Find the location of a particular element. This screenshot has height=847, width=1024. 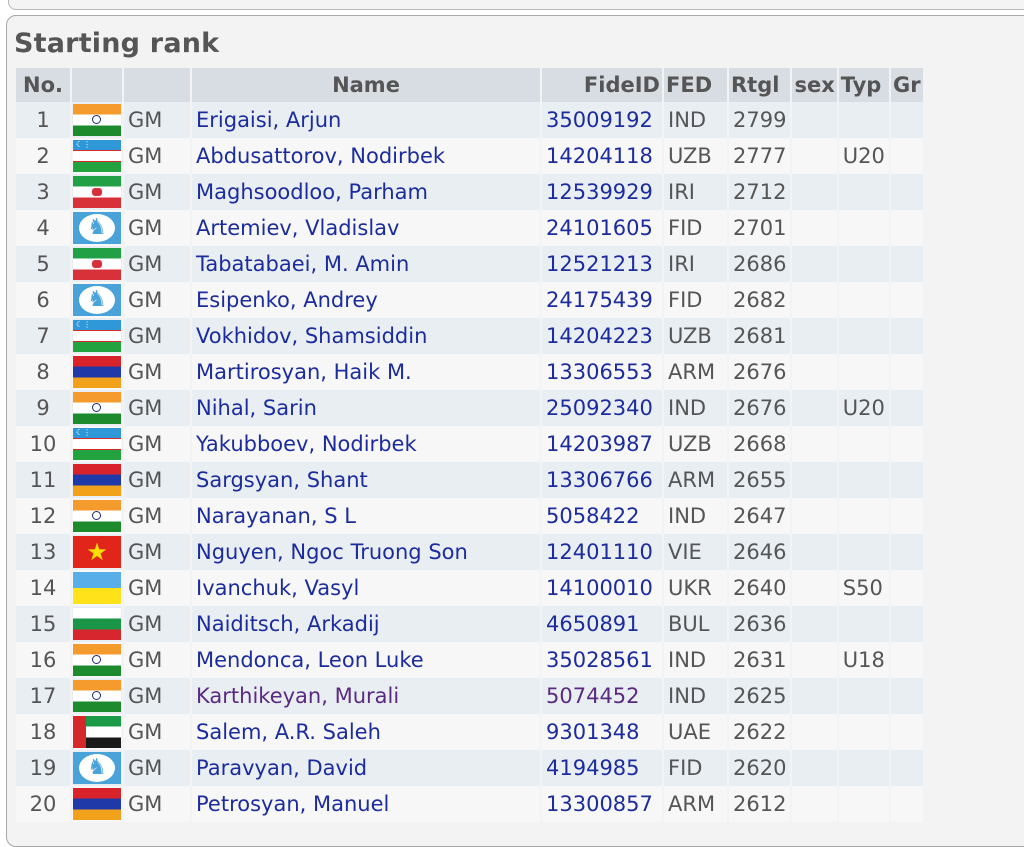

fide-id-link: 35028561 is located at coordinates (599, 660).